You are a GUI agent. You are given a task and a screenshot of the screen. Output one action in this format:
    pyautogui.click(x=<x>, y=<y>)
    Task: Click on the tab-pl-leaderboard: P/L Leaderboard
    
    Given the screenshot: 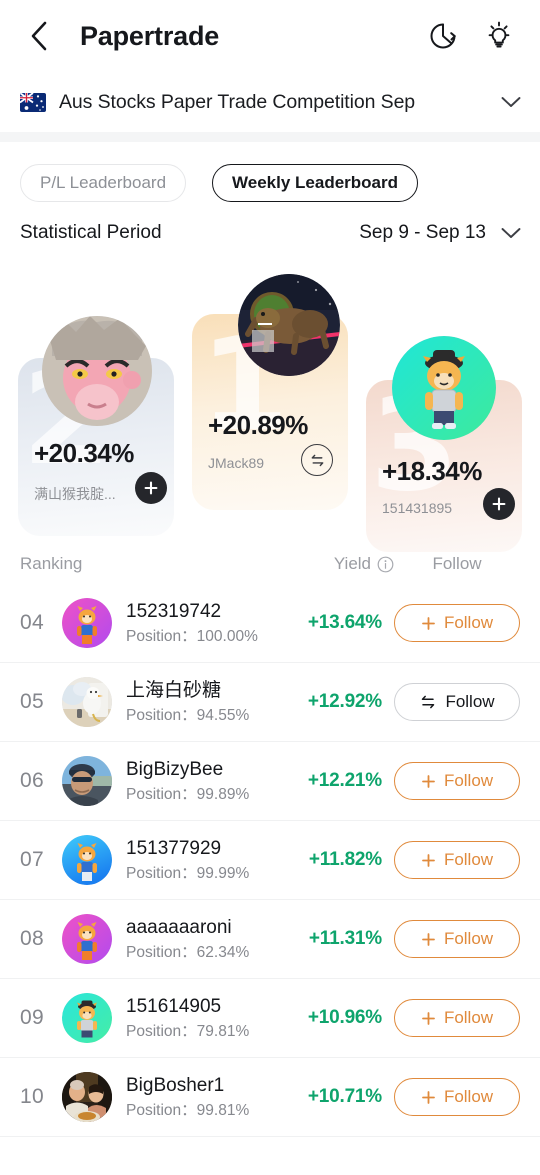 What is the action you would take?
    pyautogui.click(x=103, y=183)
    